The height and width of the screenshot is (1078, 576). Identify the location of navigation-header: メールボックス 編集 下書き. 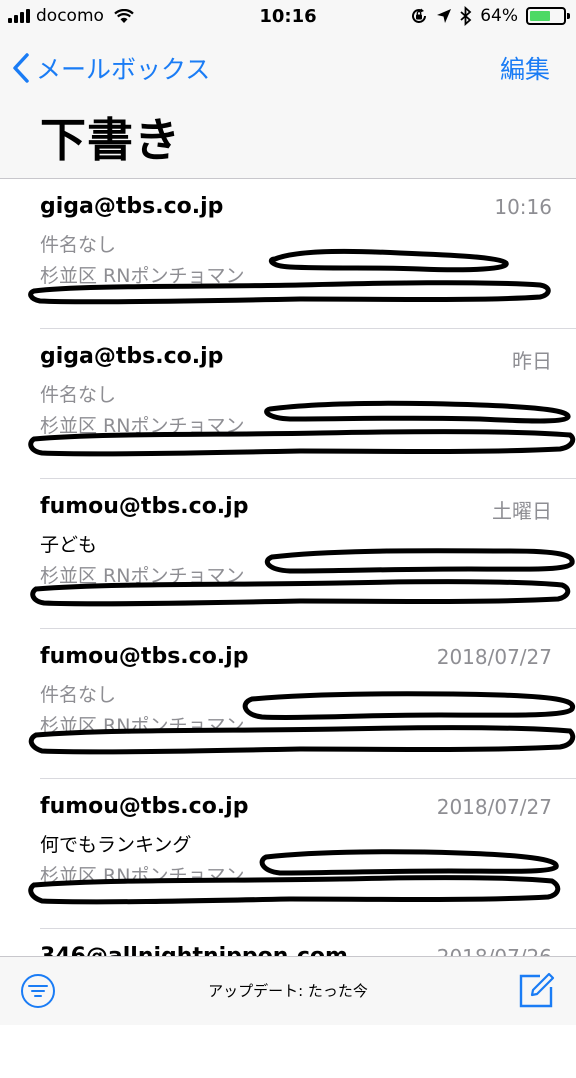
(288, 107).